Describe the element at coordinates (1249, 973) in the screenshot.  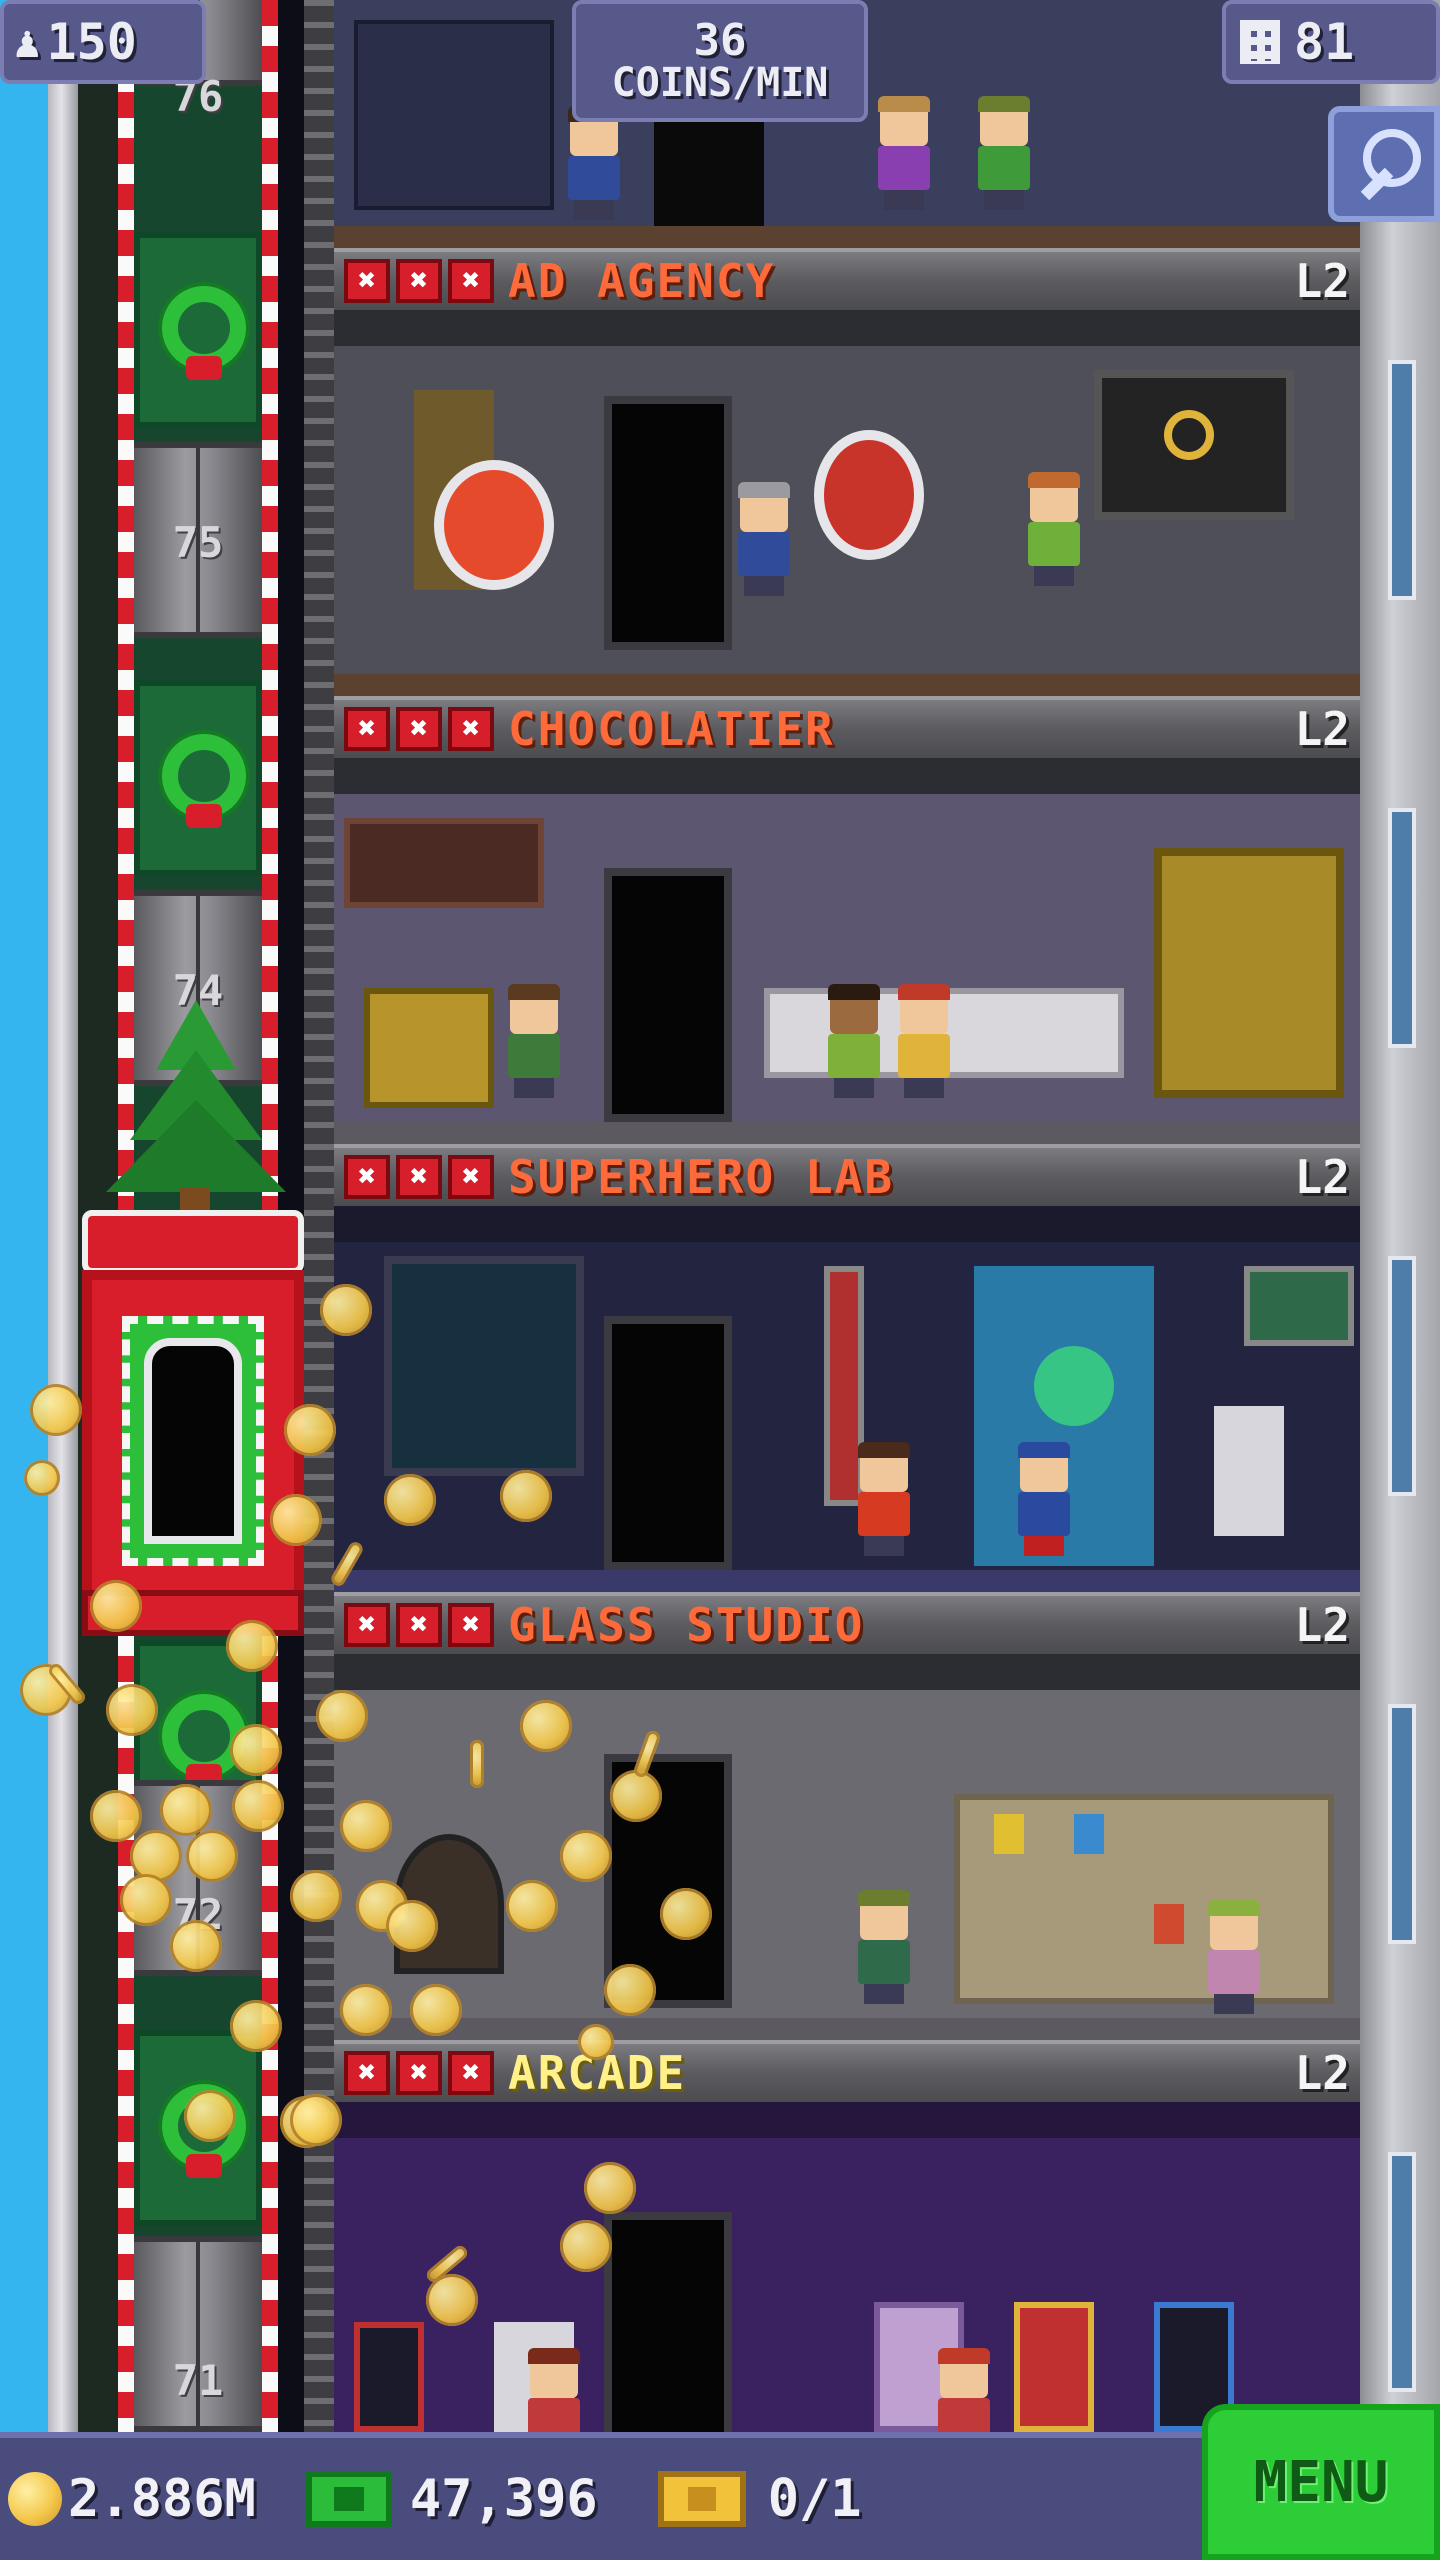
I see `chocolate-tank` at that location.